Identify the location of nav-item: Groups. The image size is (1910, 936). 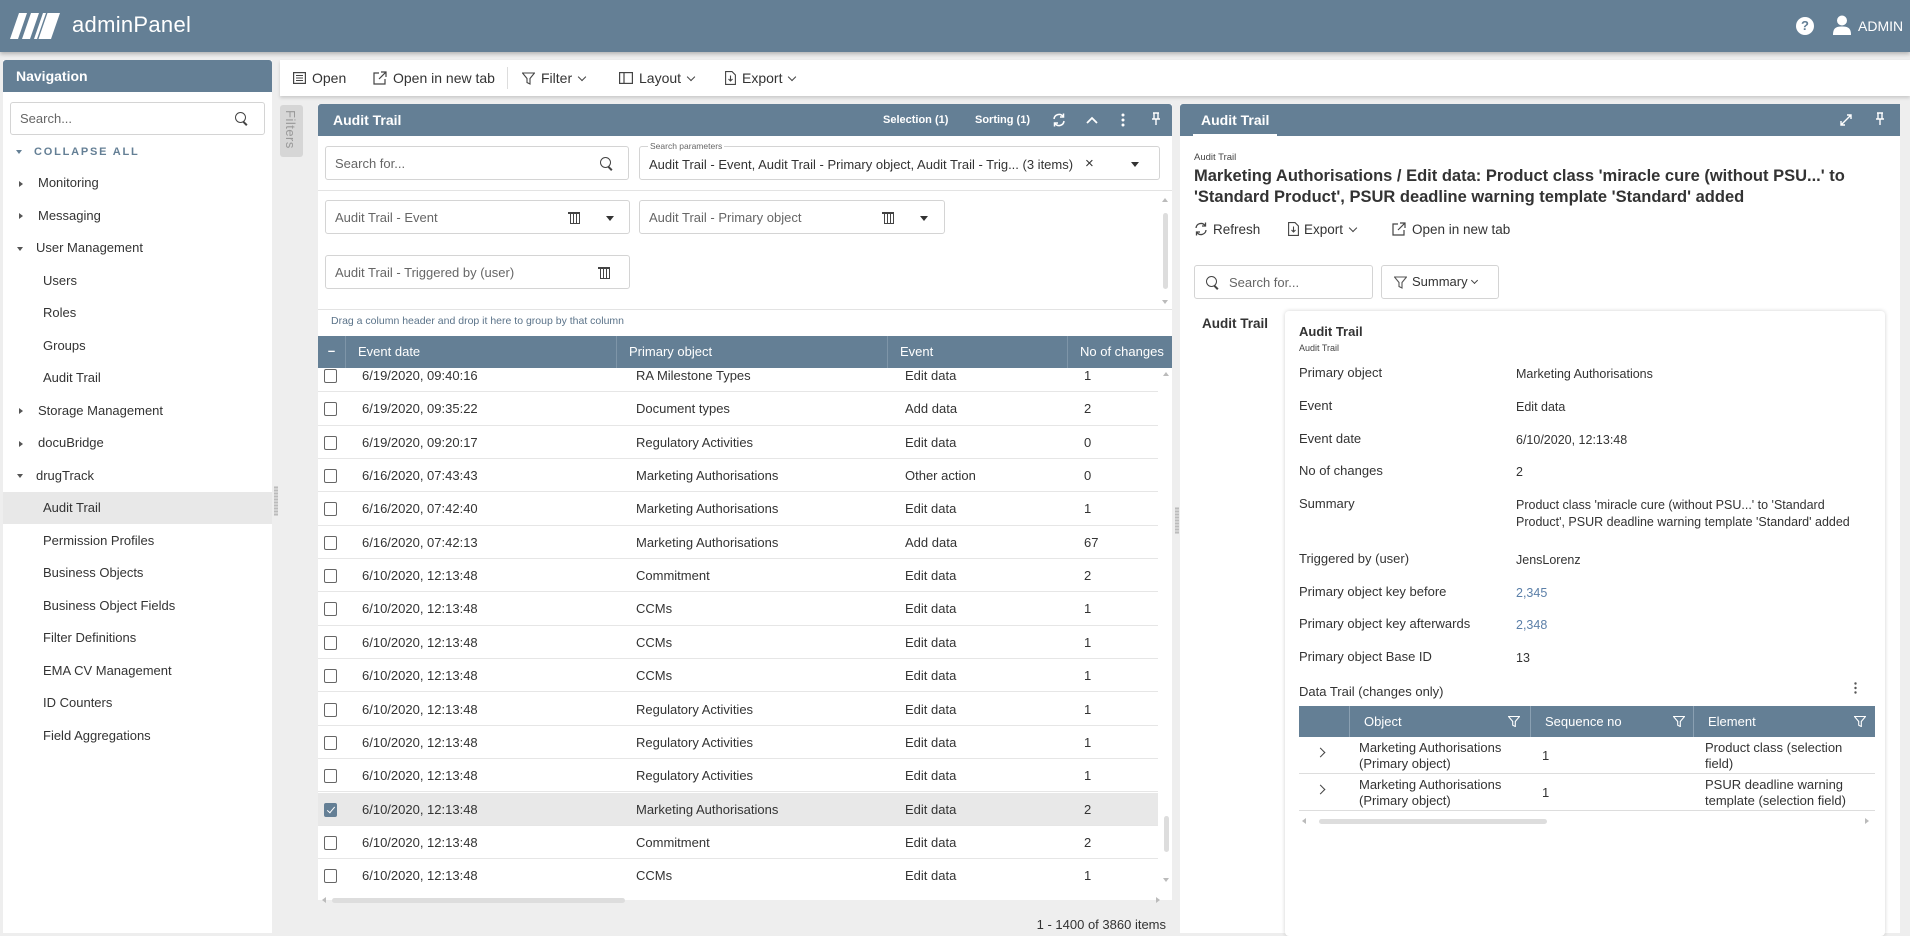
(137, 346).